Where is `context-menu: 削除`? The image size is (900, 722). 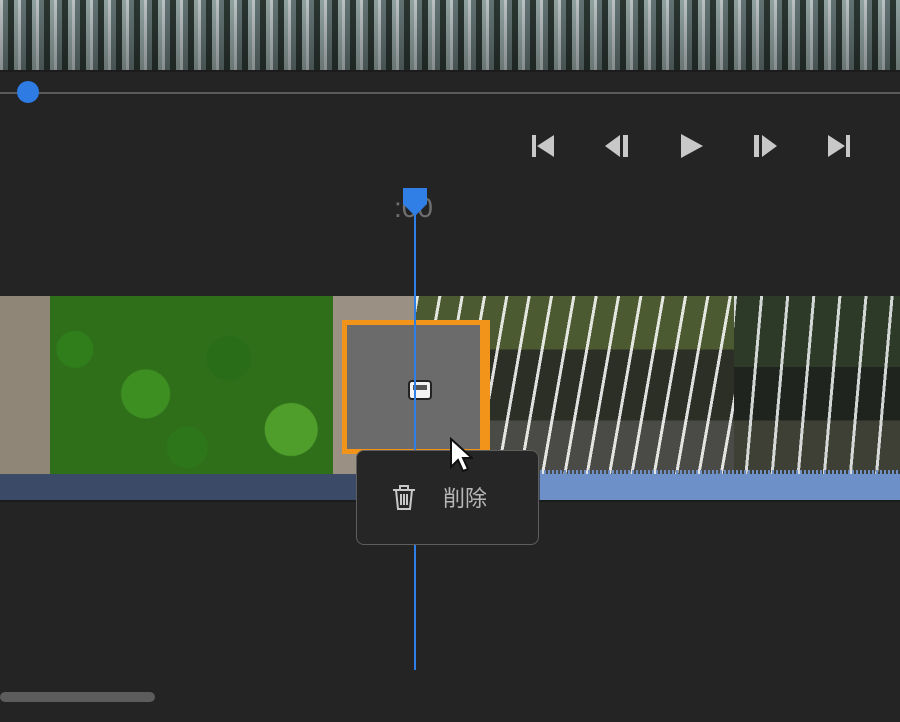 context-menu: 削除 is located at coordinates (447, 497).